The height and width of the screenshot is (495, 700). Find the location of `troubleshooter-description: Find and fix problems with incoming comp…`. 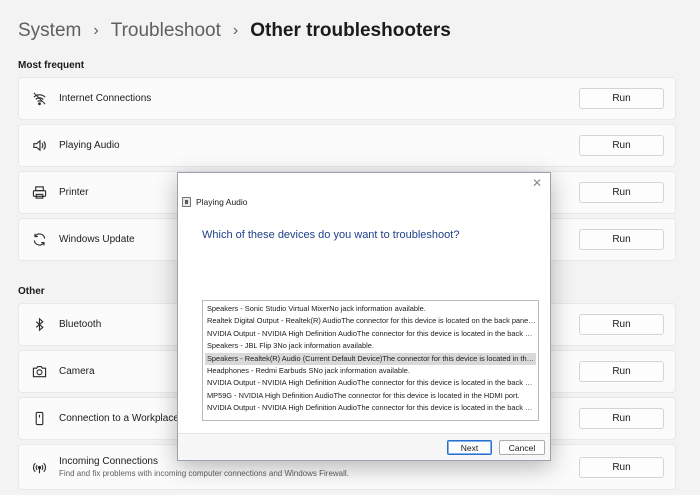

troubleshooter-description: Find and fix problems with incoming comp… is located at coordinates (204, 473).